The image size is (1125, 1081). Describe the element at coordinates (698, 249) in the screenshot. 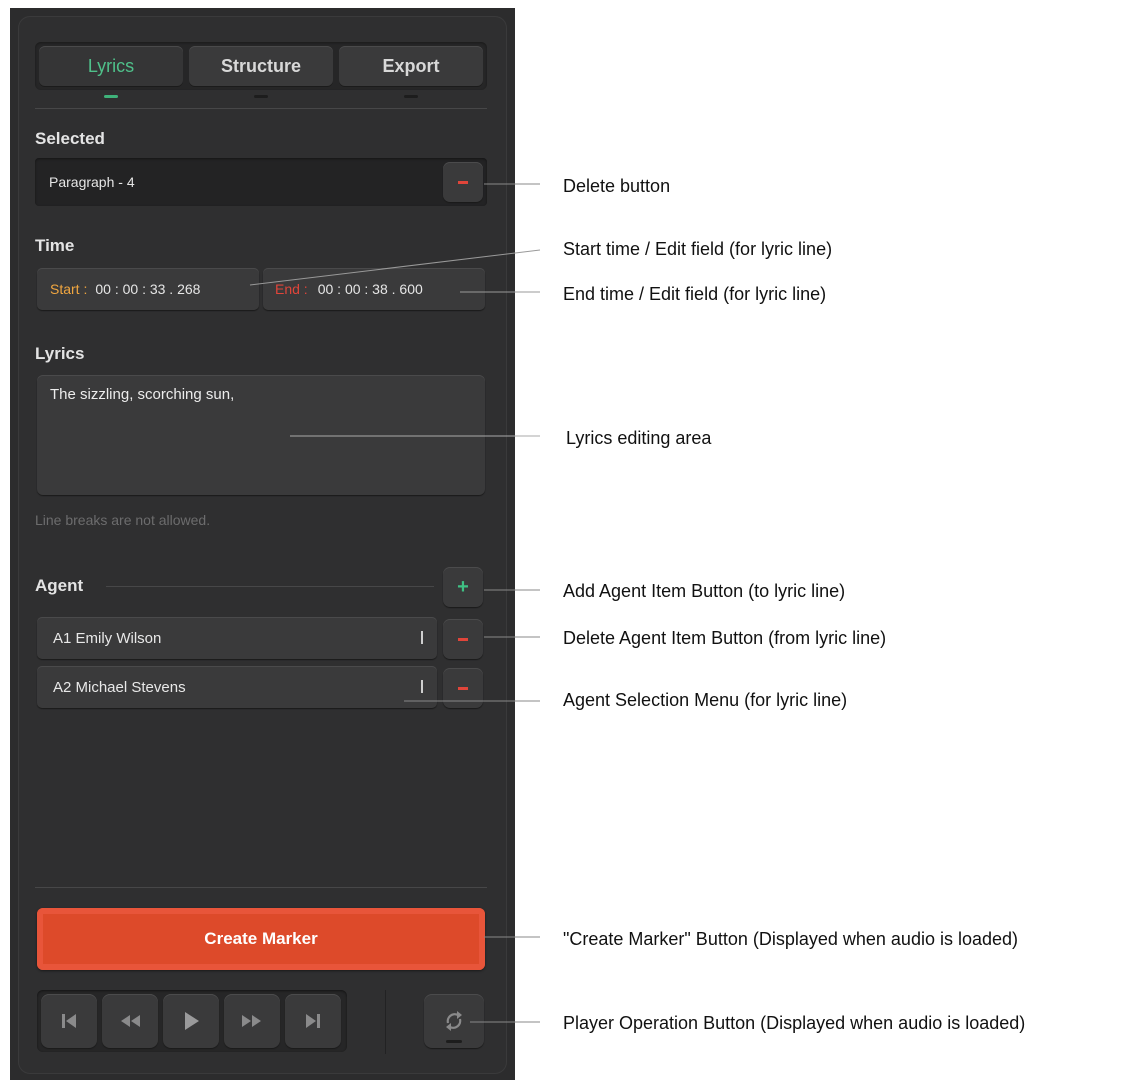

I see `annotation-start-time: Start time / Edit field (for lyric line)` at that location.